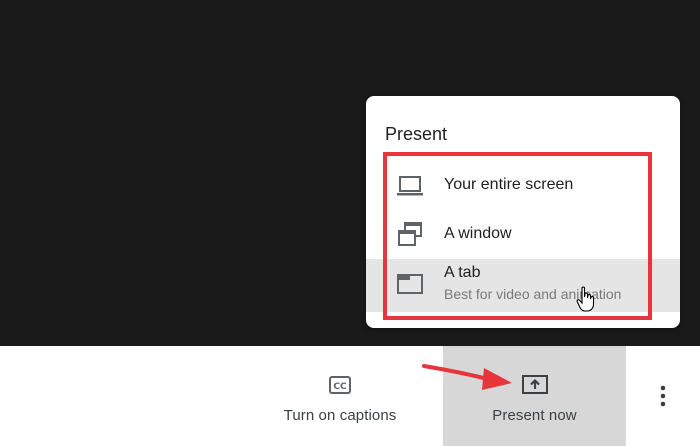  I want to click on menu-item-window-label: A window, so click(478, 233).